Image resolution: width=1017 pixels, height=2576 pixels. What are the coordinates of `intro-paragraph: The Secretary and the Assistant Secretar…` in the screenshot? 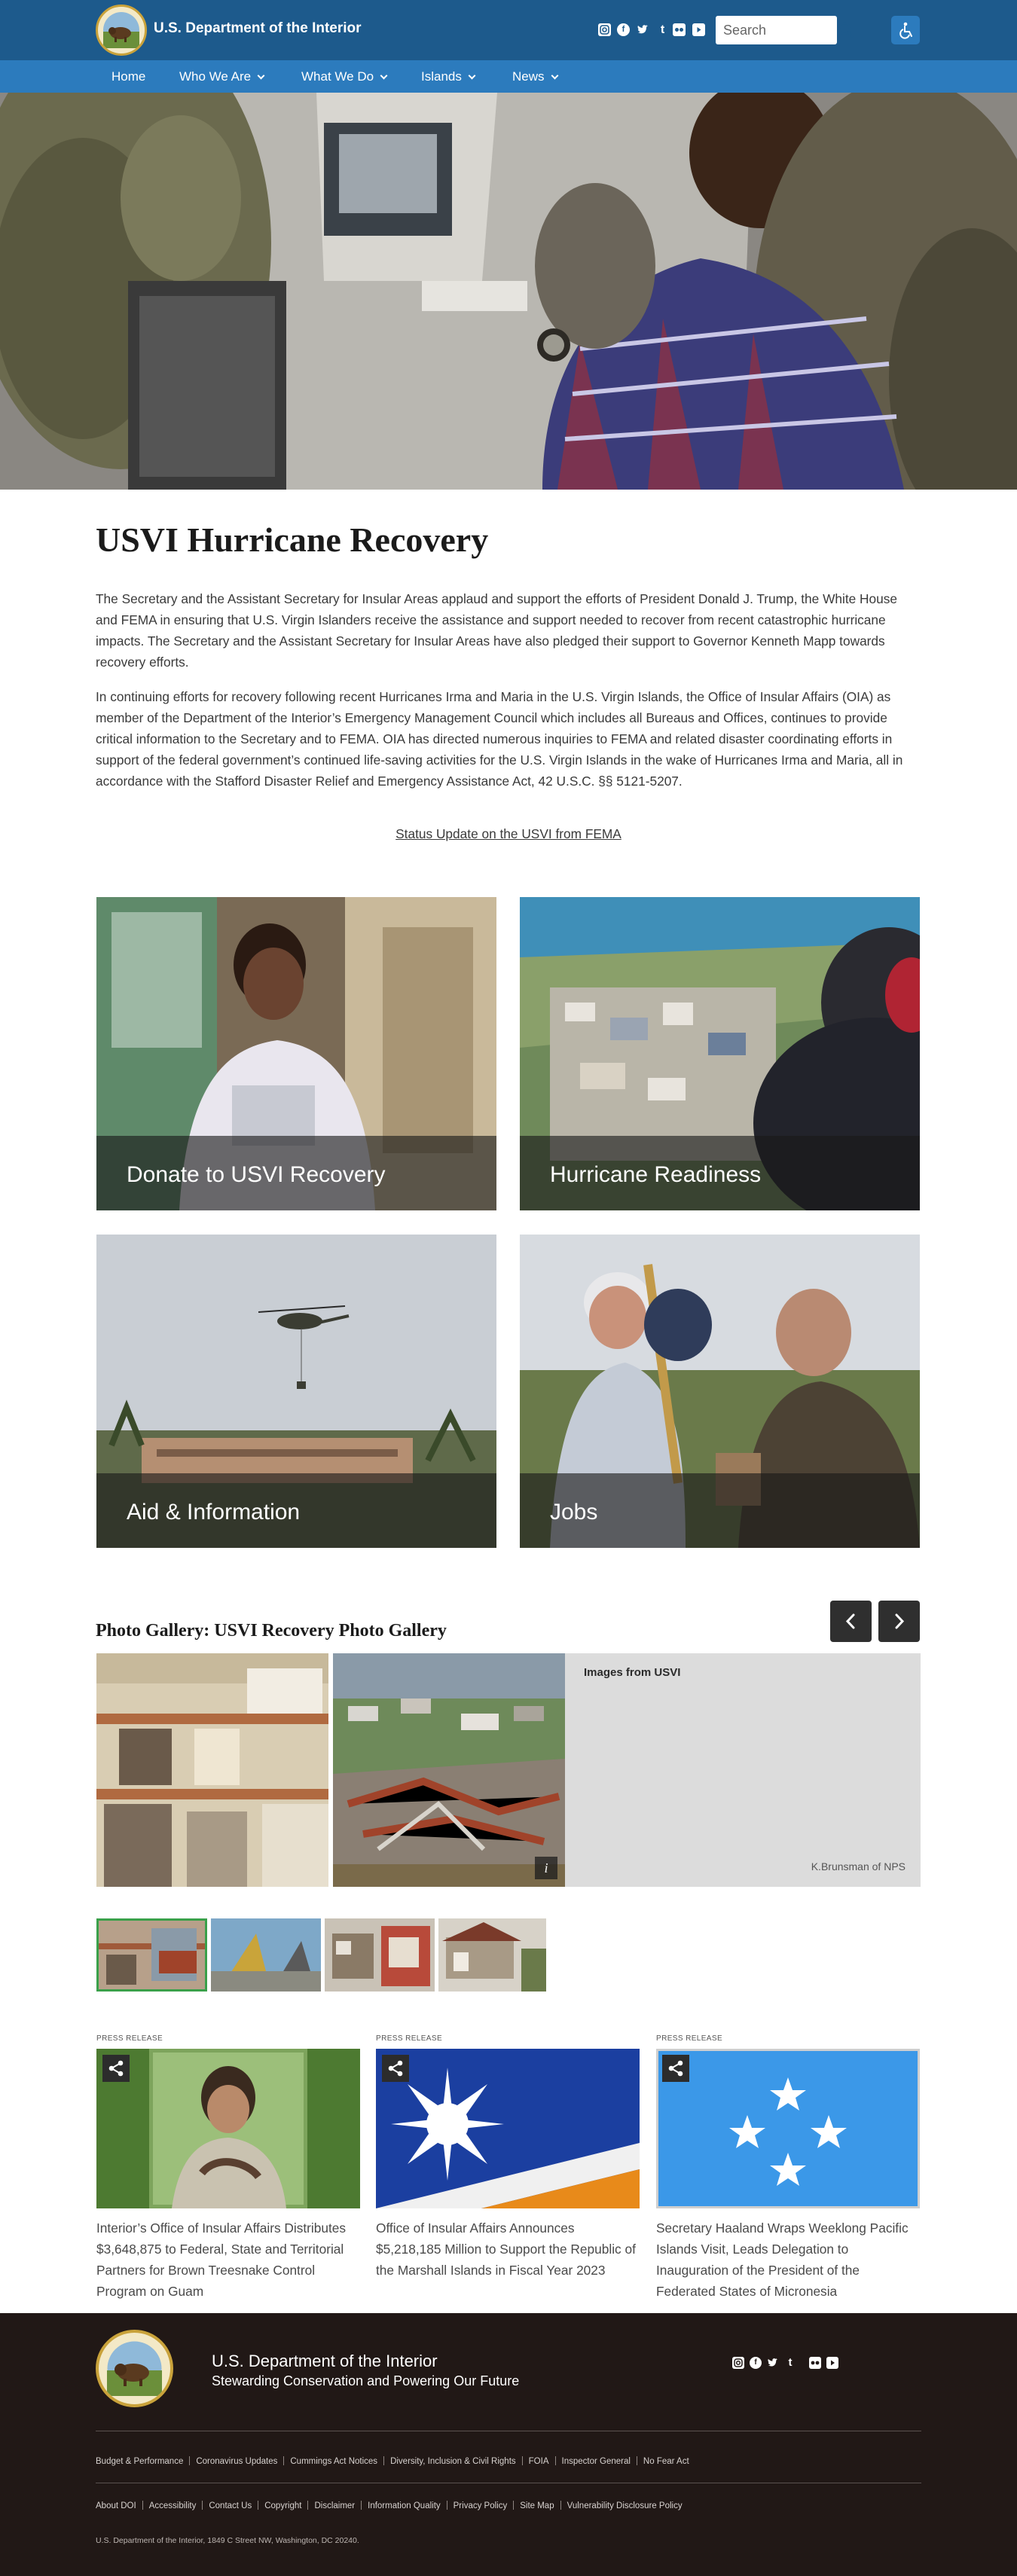 It's located at (497, 631).